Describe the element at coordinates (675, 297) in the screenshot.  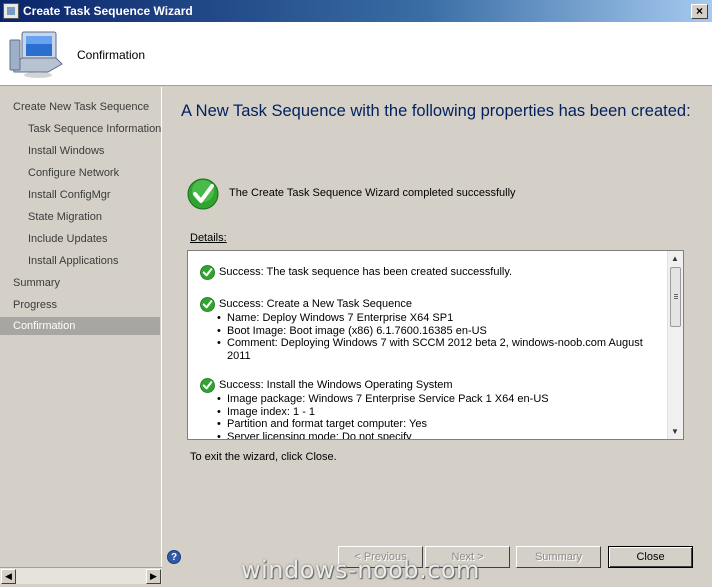
I see `scrollbar-thumb` at that location.